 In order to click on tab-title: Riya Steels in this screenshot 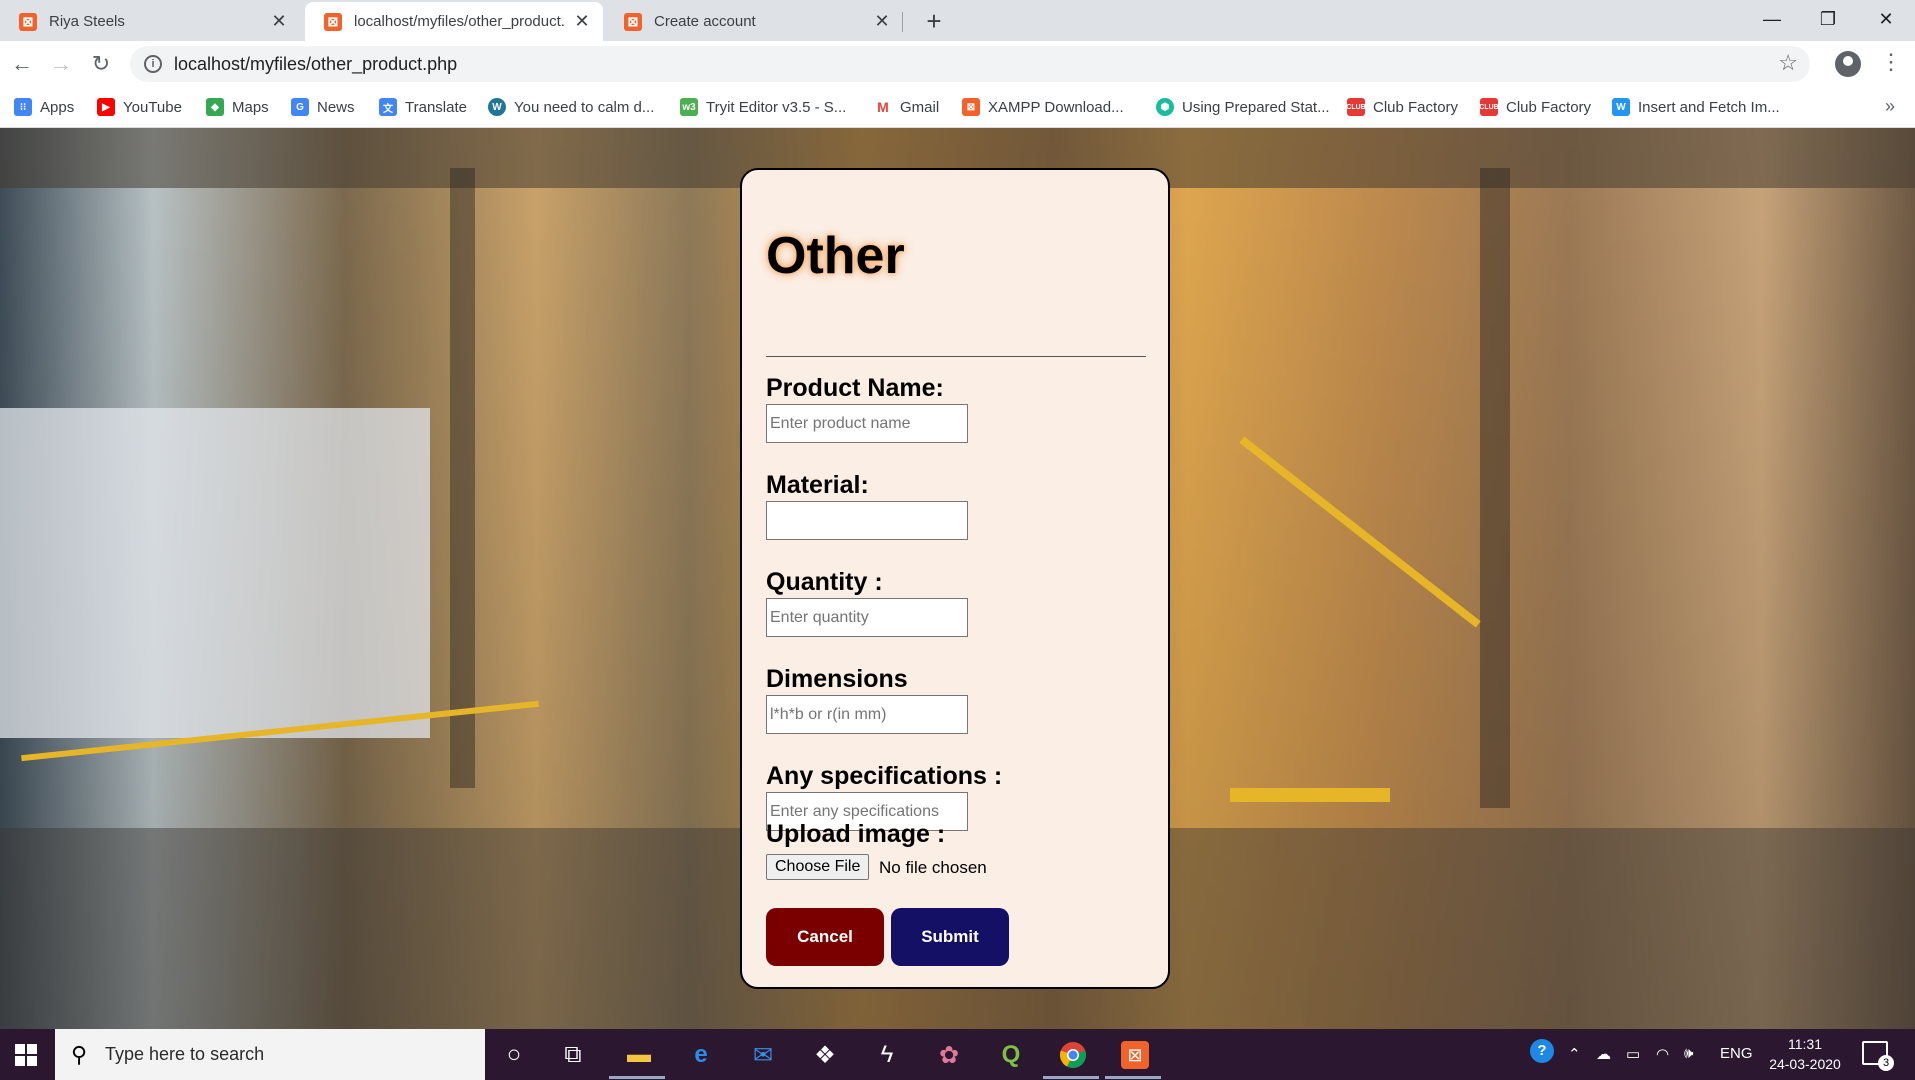, I will do `click(87, 21)`.